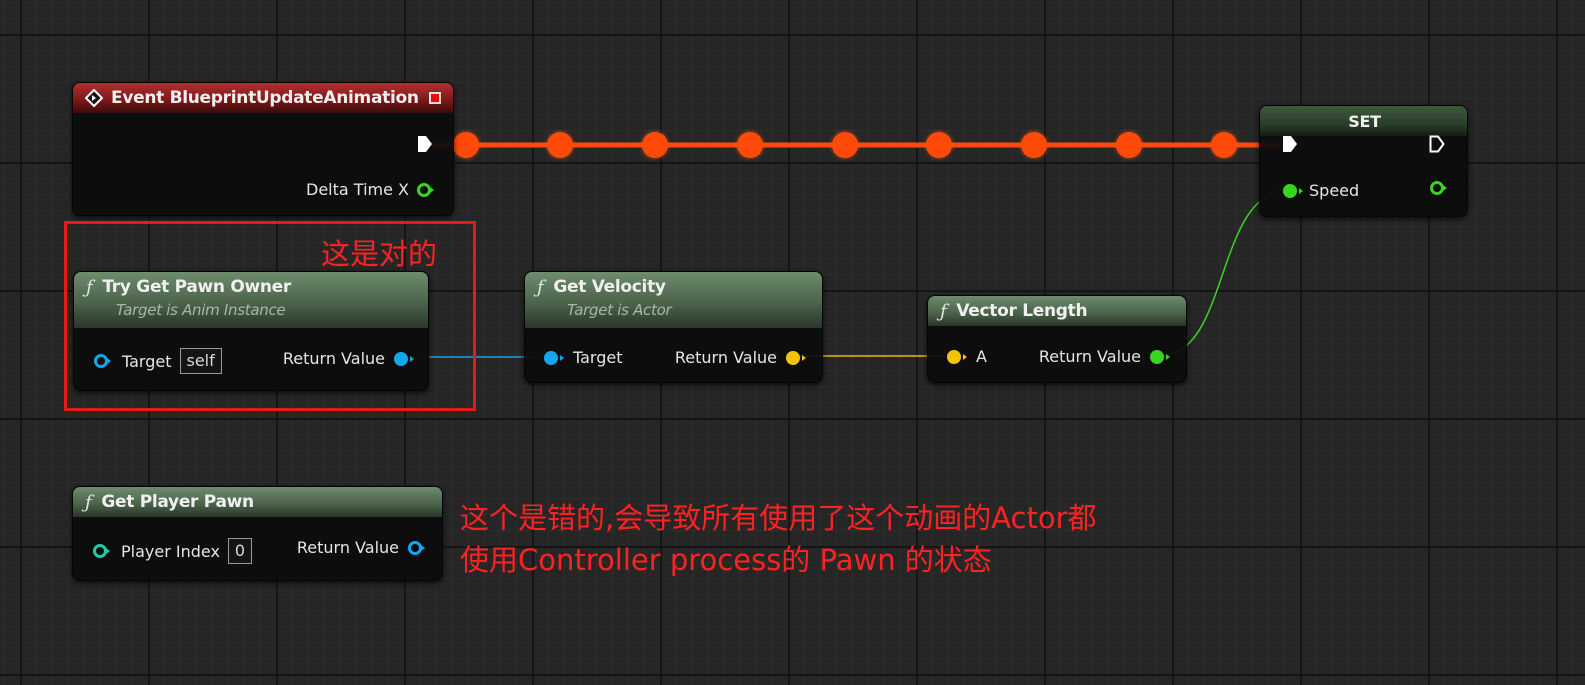  What do you see at coordinates (435, 98) in the screenshot?
I see `event-node-close-icon` at bounding box center [435, 98].